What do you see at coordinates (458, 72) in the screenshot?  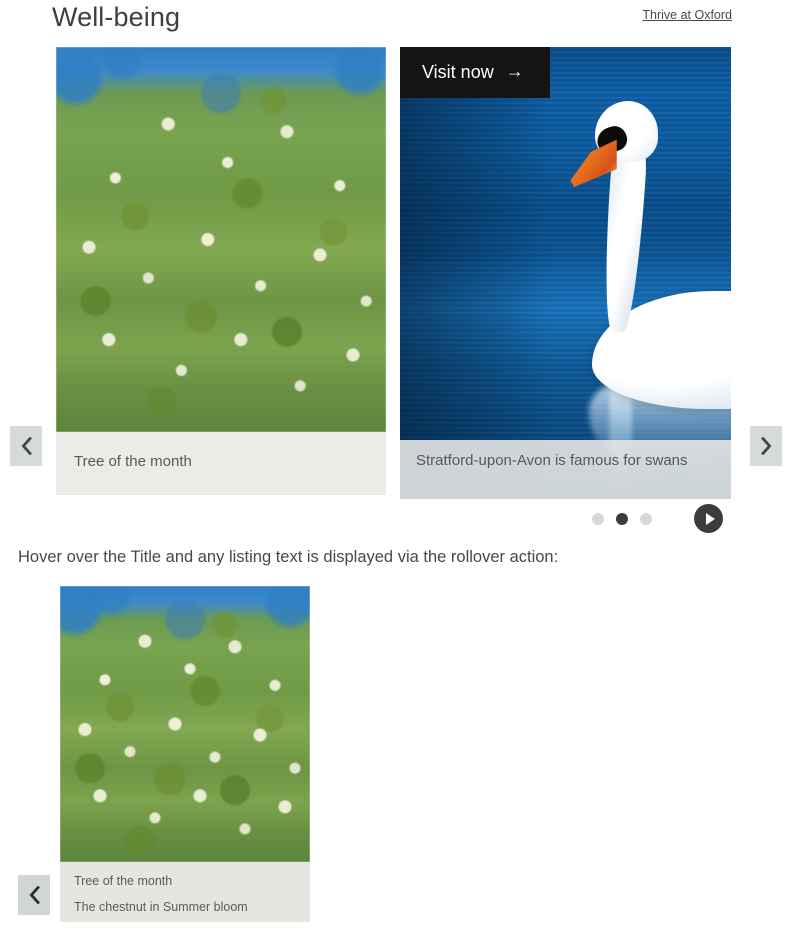 I see `visit-now-label: Visit now` at bounding box center [458, 72].